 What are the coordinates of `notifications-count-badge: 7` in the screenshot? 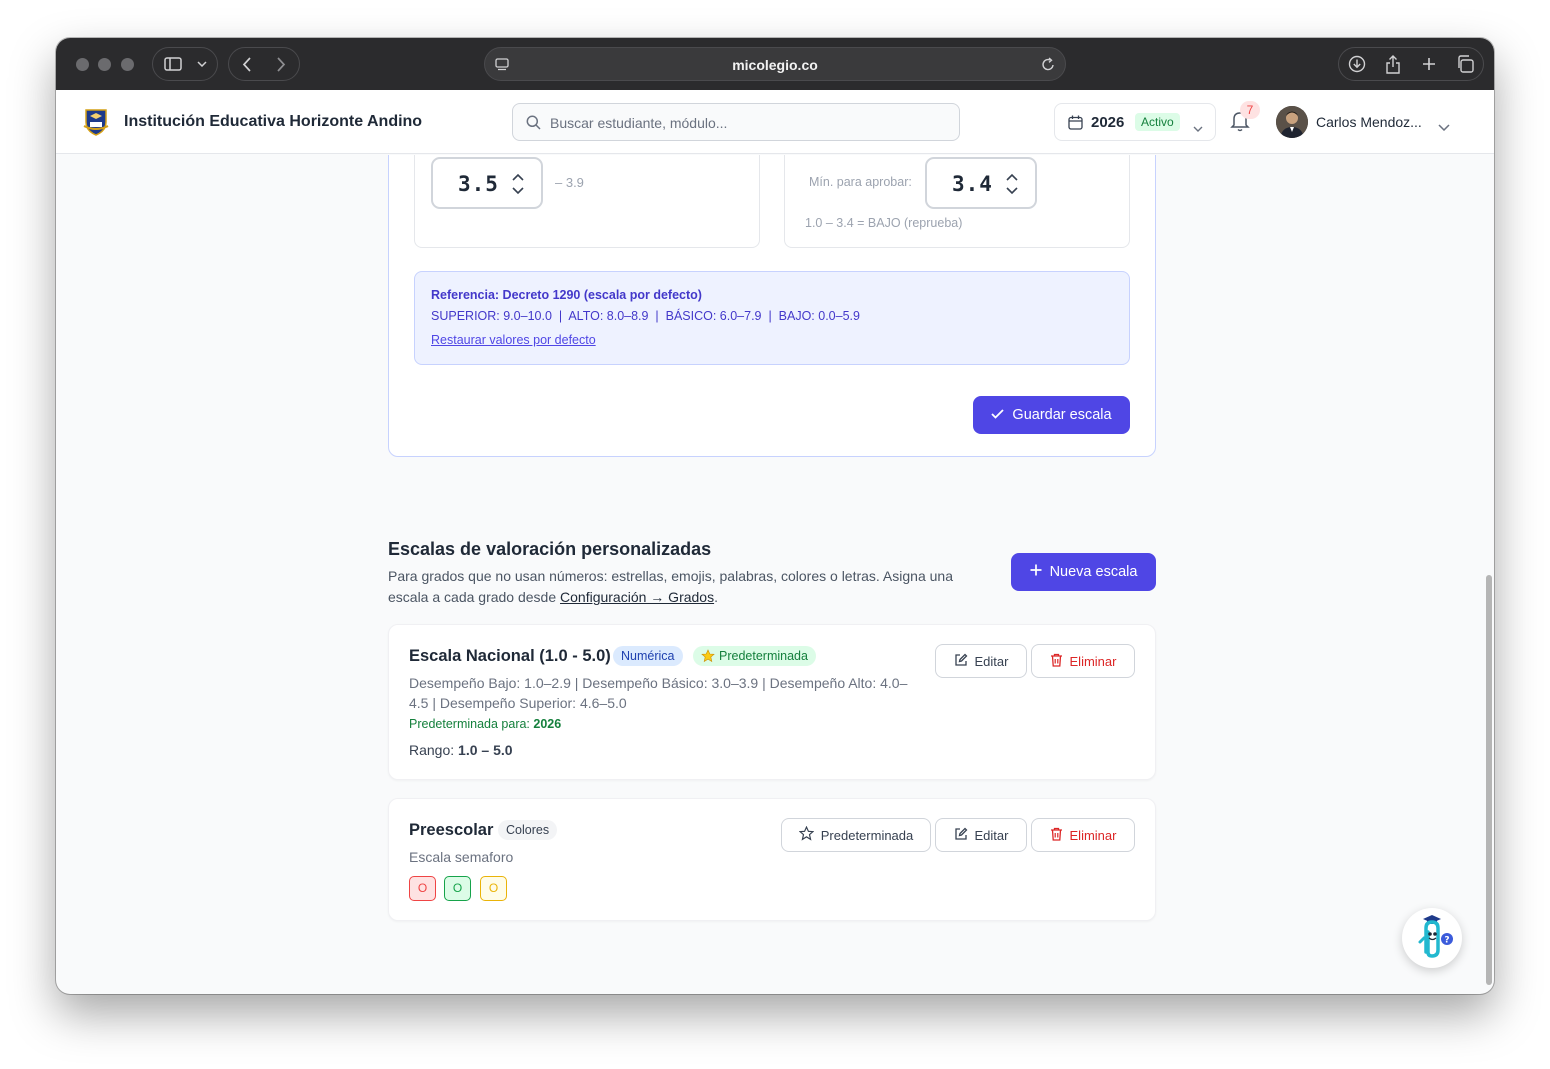 It's located at (1250, 110).